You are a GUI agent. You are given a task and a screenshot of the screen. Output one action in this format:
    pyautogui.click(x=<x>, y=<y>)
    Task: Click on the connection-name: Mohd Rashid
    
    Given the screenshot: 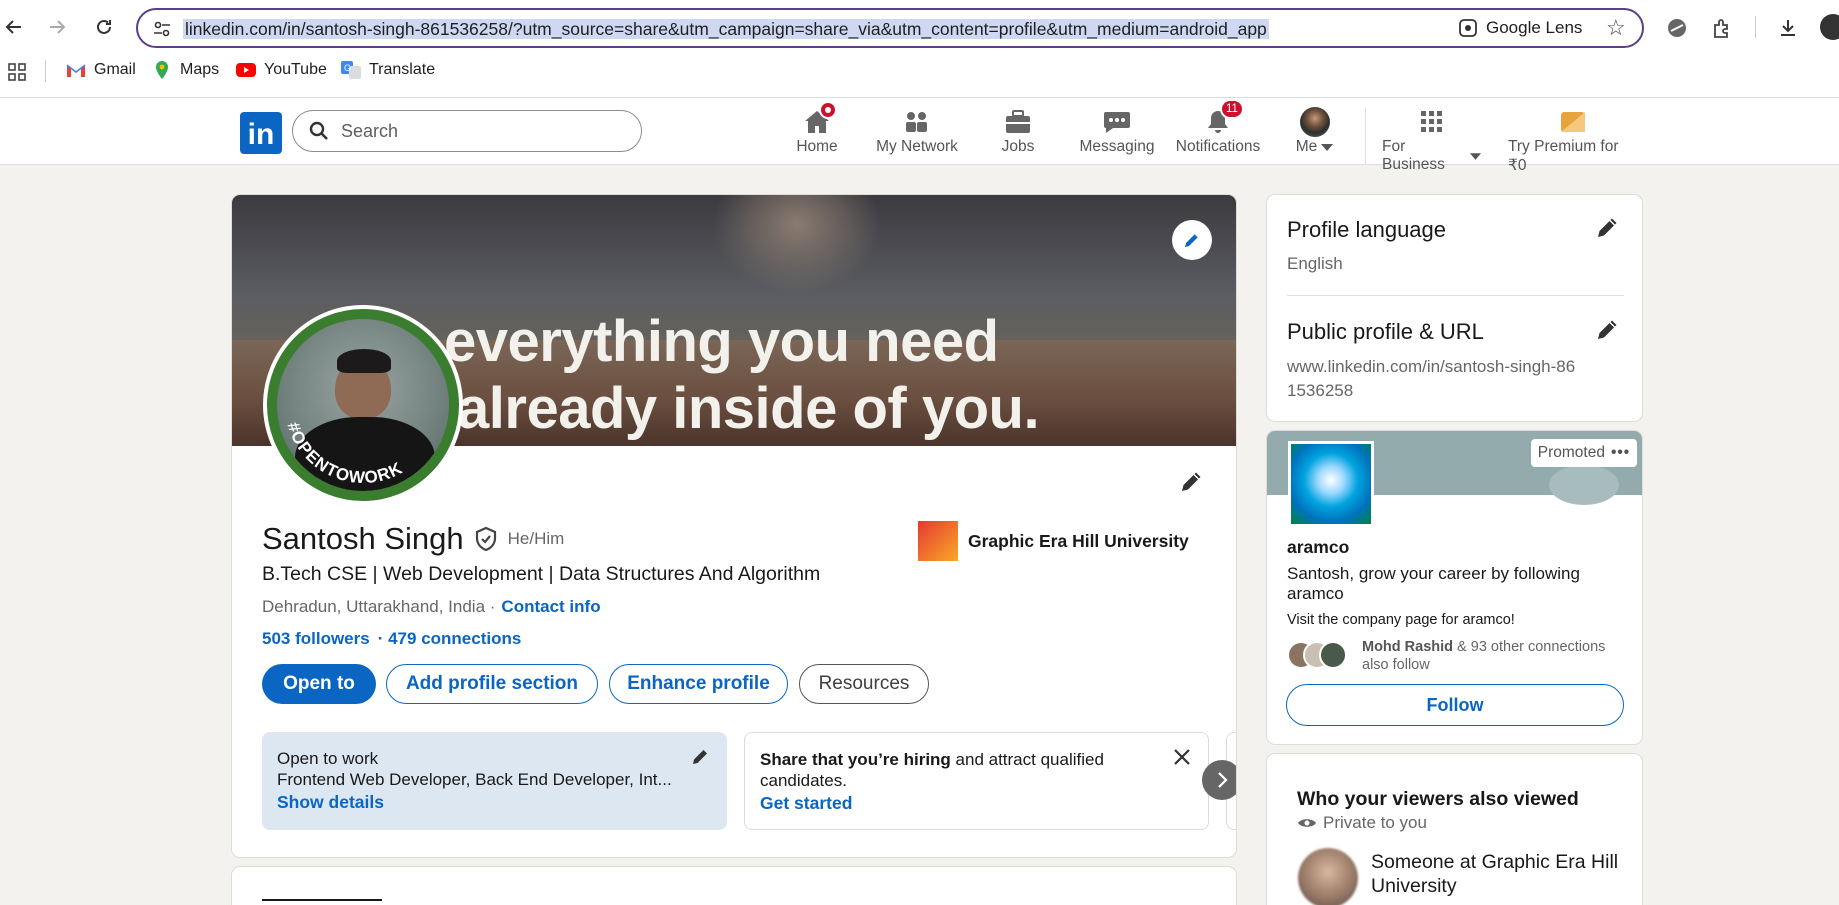 What is the action you would take?
    pyautogui.click(x=1408, y=647)
    